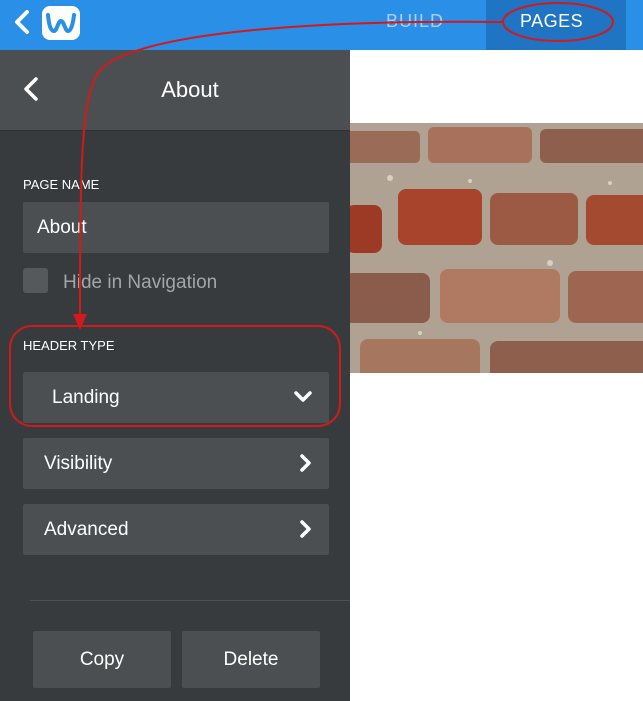 The height and width of the screenshot is (701, 643). What do you see at coordinates (176, 529) in the screenshot?
I see `advanced-row: Advanced` at bounding box center [176, 529].